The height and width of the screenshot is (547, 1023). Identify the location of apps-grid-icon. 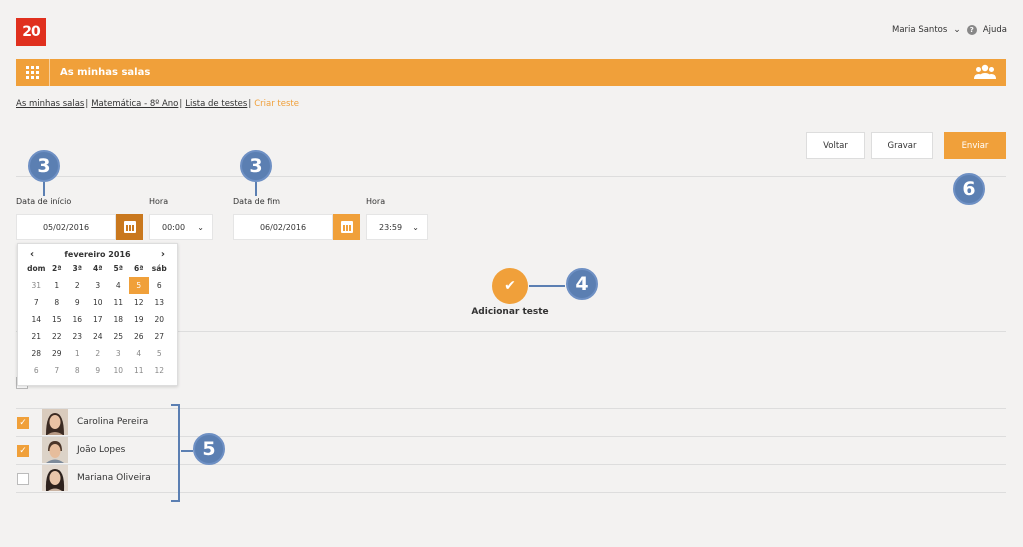
(33, 72).